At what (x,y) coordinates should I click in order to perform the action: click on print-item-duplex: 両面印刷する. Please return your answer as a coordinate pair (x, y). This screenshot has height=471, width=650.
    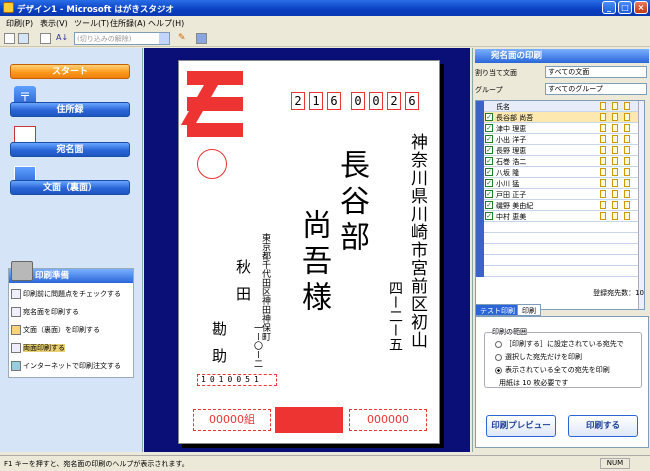
    Looking at the image, I should click on (38, 348).